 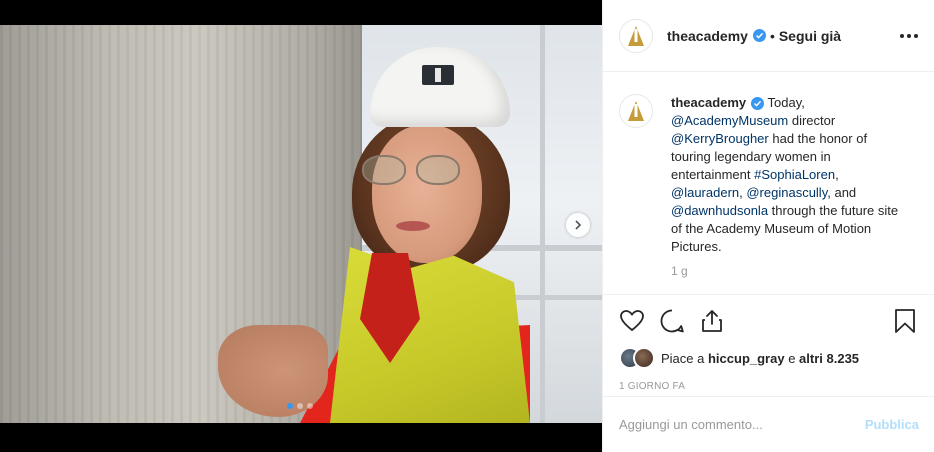 I want to click on likes-count-link: altri 8.235, so click(x=829, y=358).